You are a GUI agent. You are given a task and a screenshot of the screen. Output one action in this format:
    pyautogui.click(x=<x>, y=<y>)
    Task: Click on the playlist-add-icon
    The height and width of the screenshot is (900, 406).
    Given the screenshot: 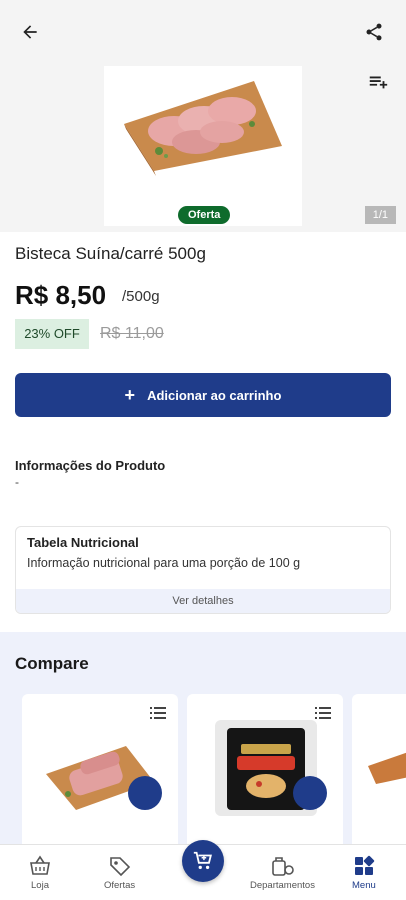 What is the action you would take?
    pyautogui.click(x=378, y=82)
    